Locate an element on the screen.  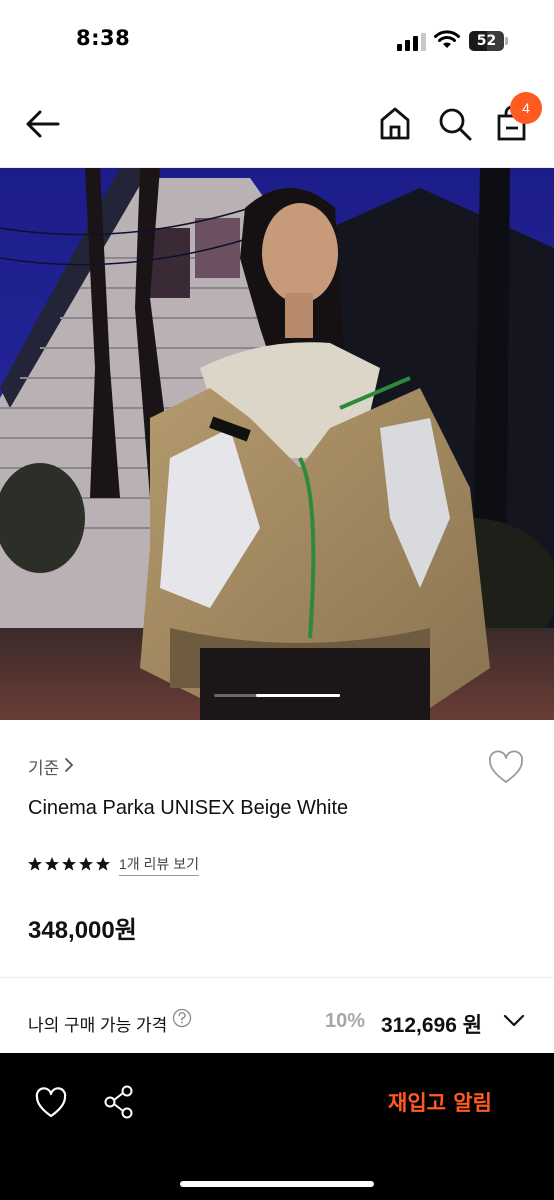
search-icon is located at coordinates (455, 124).